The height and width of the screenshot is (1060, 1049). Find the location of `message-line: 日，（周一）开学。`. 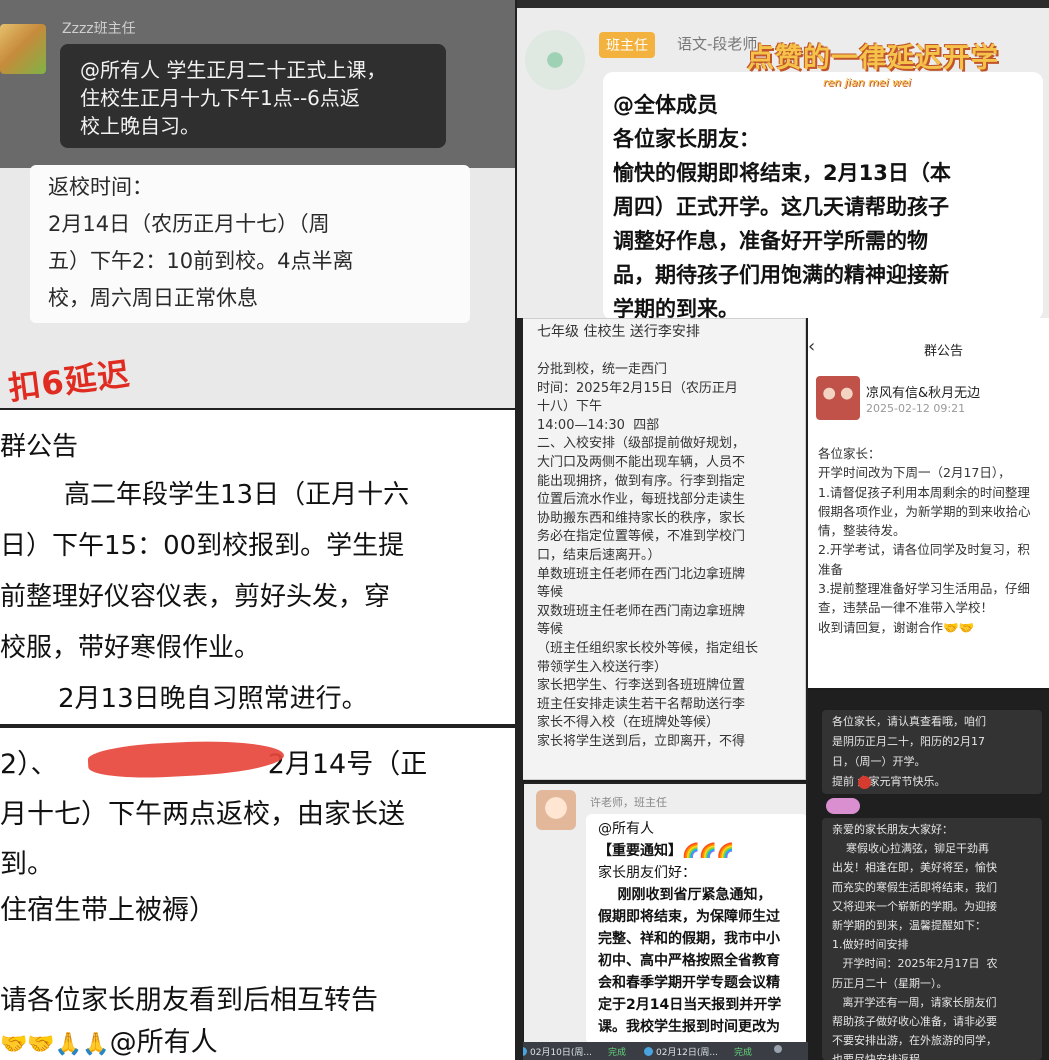

message-line: 日，（周一）开学。 is located at coordinates (879, 761).